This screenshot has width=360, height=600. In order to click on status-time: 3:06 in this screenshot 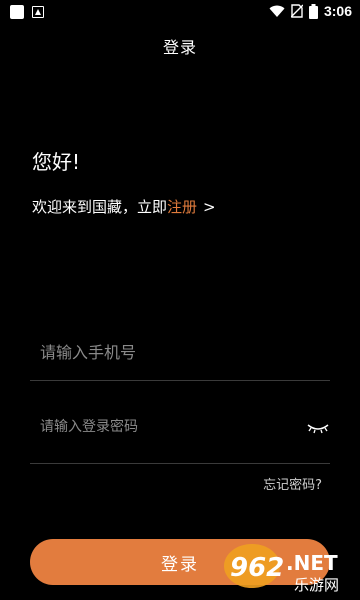, I will do `click(337, 11)`.